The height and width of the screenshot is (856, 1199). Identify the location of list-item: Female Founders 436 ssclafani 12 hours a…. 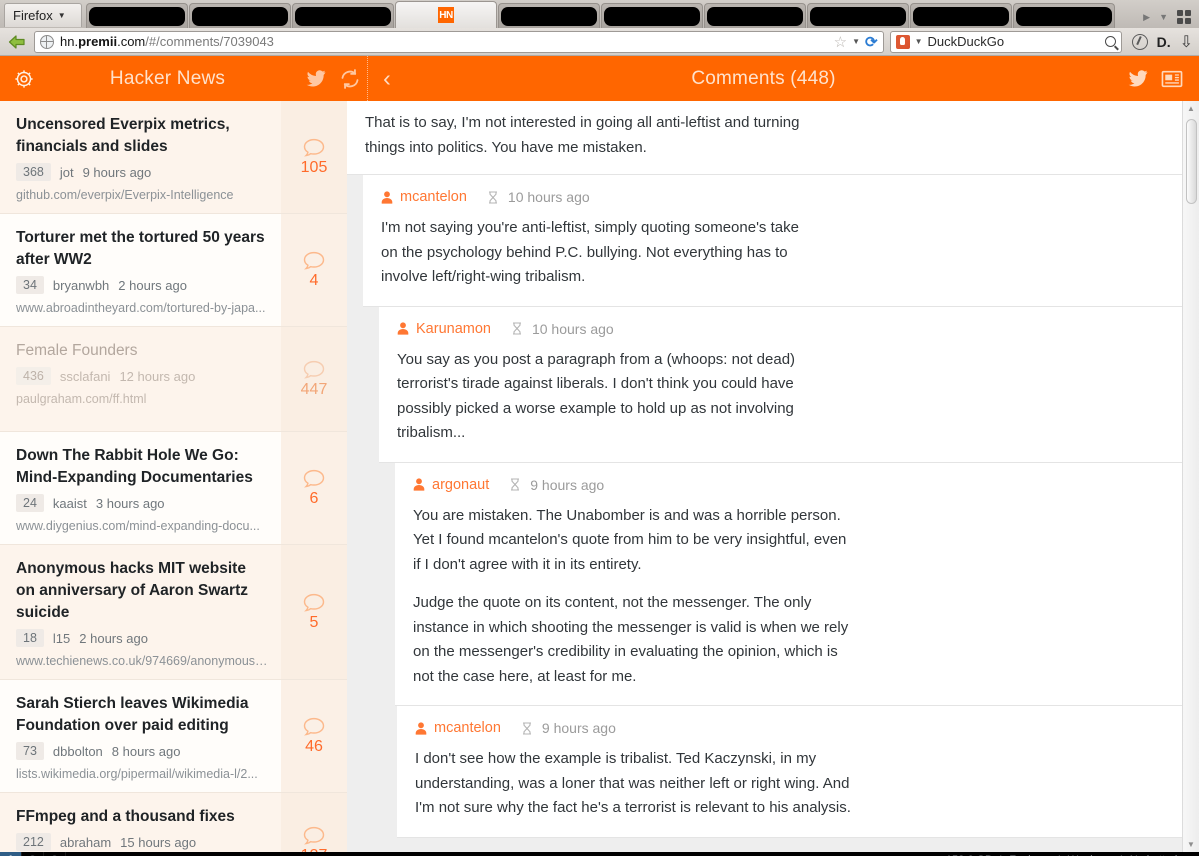
(173, 379).